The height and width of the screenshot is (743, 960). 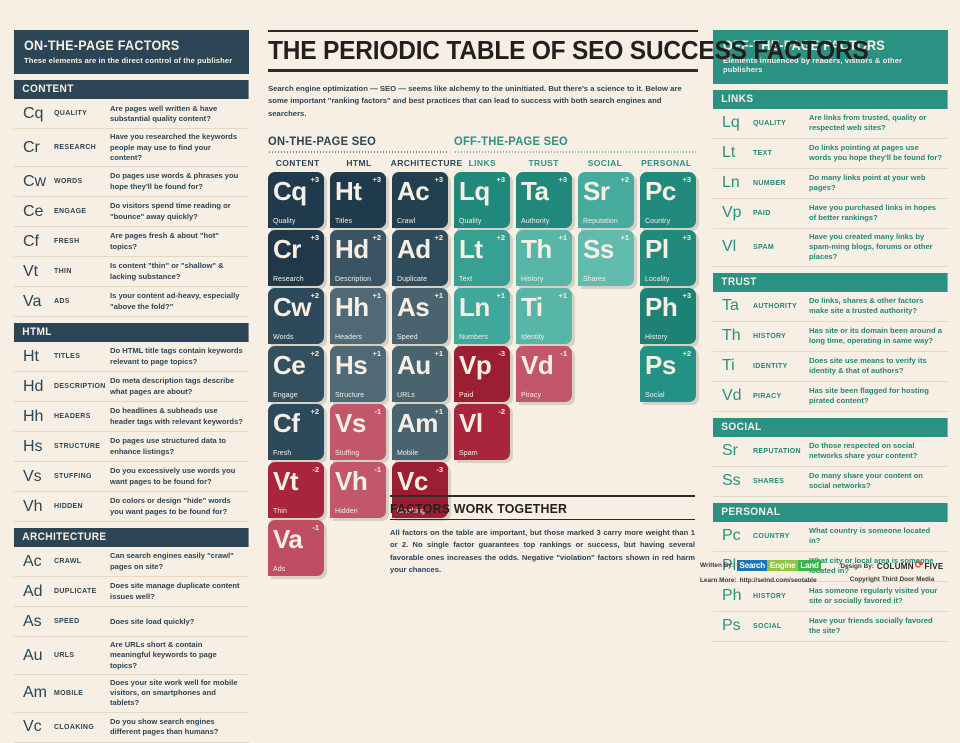 I want to click on element-tile-hh: +1 Hh Headers, so click(x=358, y=316).